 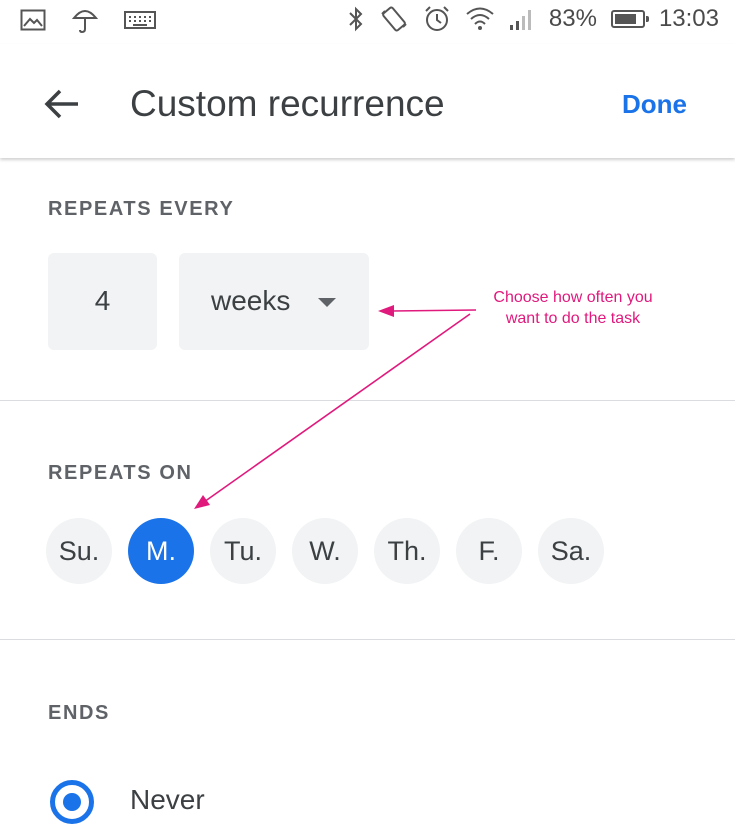 What do you see at coordinates (573, 308) in the screenshot?
I see `annotation-callout: Choose how often you want to do the task` at bounding box center [573, 308].